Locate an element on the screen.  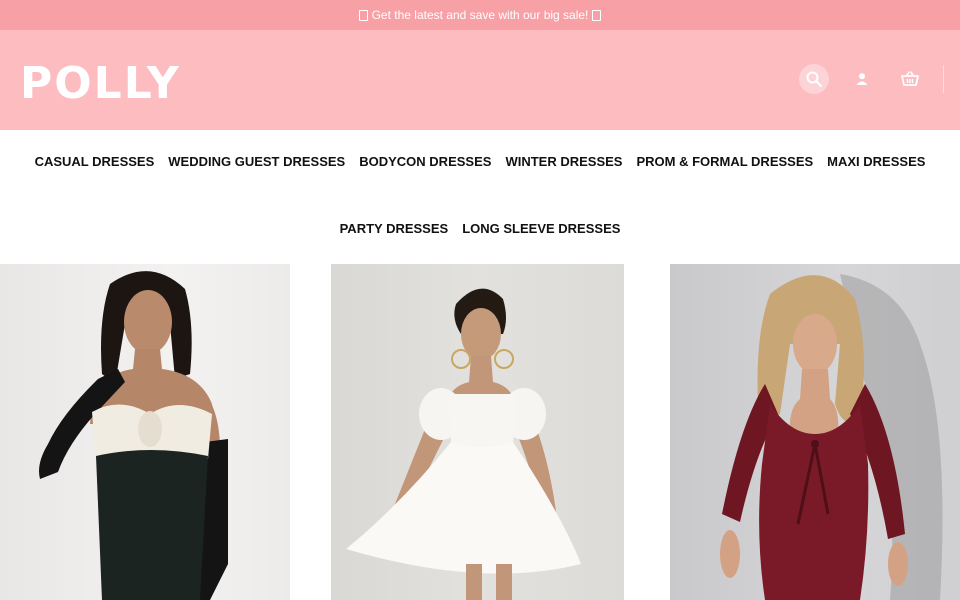
user-icon is located at coordinates (862, 79).